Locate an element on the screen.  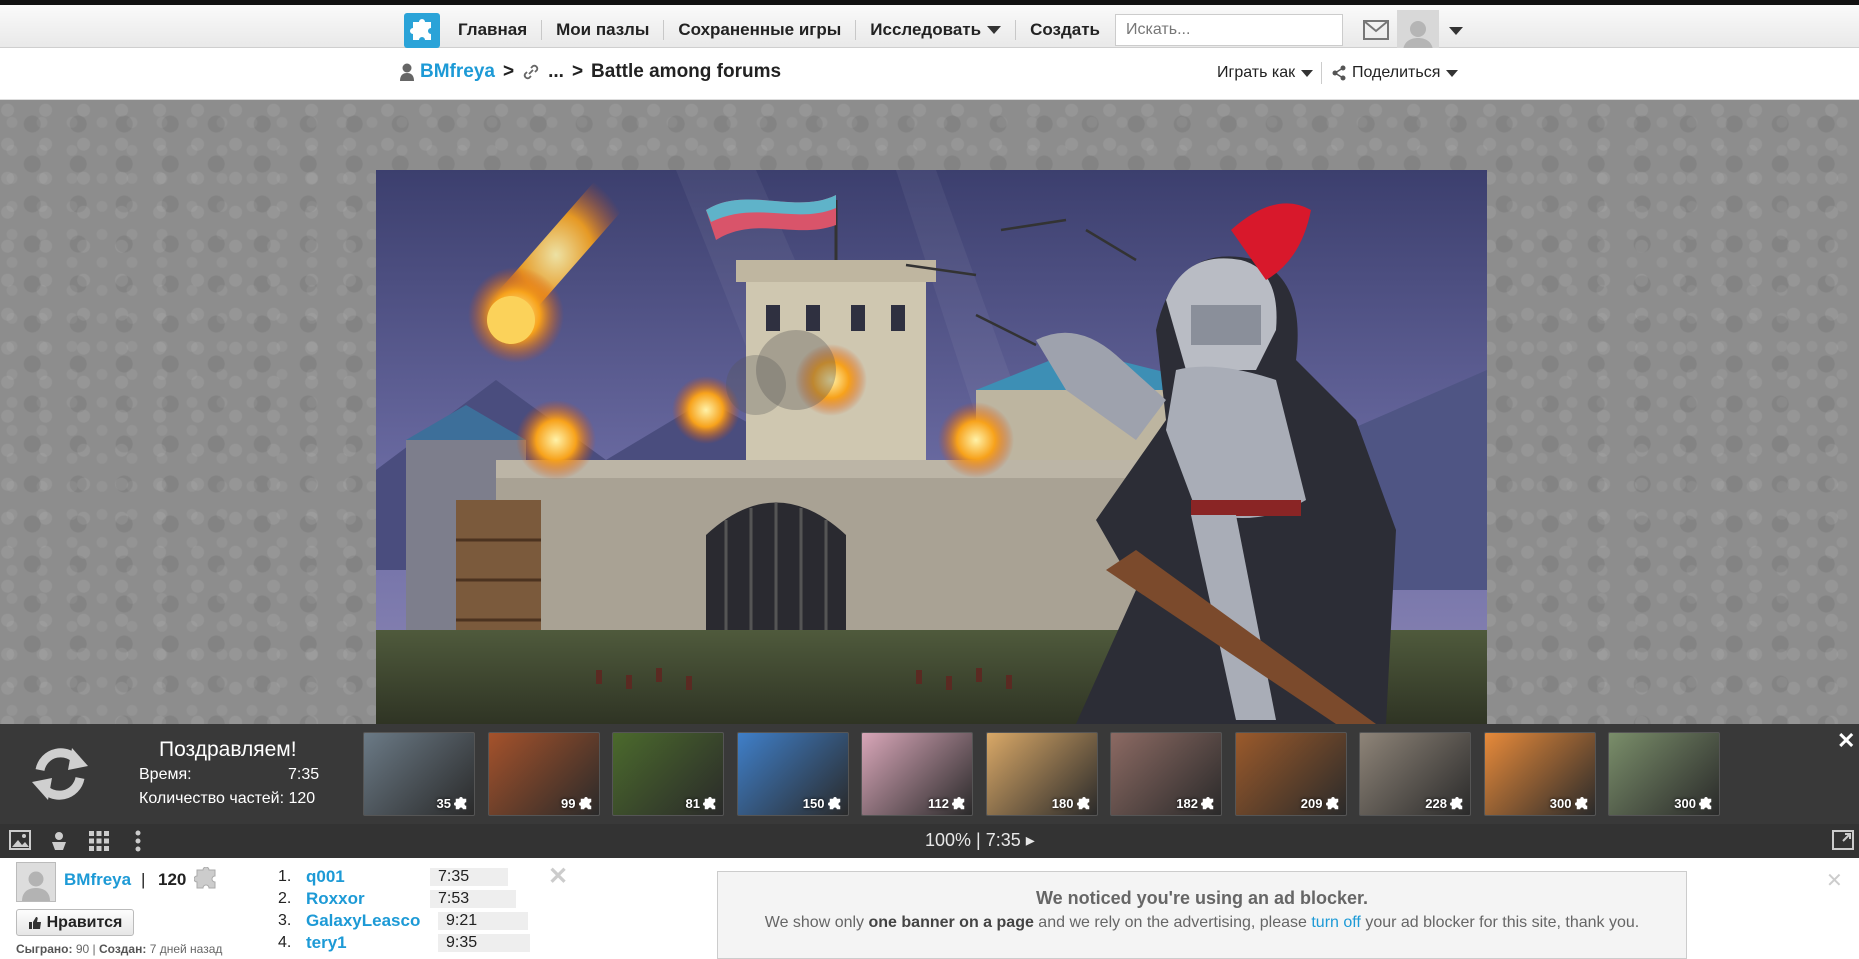
time-label: Время: is located at coordinates (165, 774).